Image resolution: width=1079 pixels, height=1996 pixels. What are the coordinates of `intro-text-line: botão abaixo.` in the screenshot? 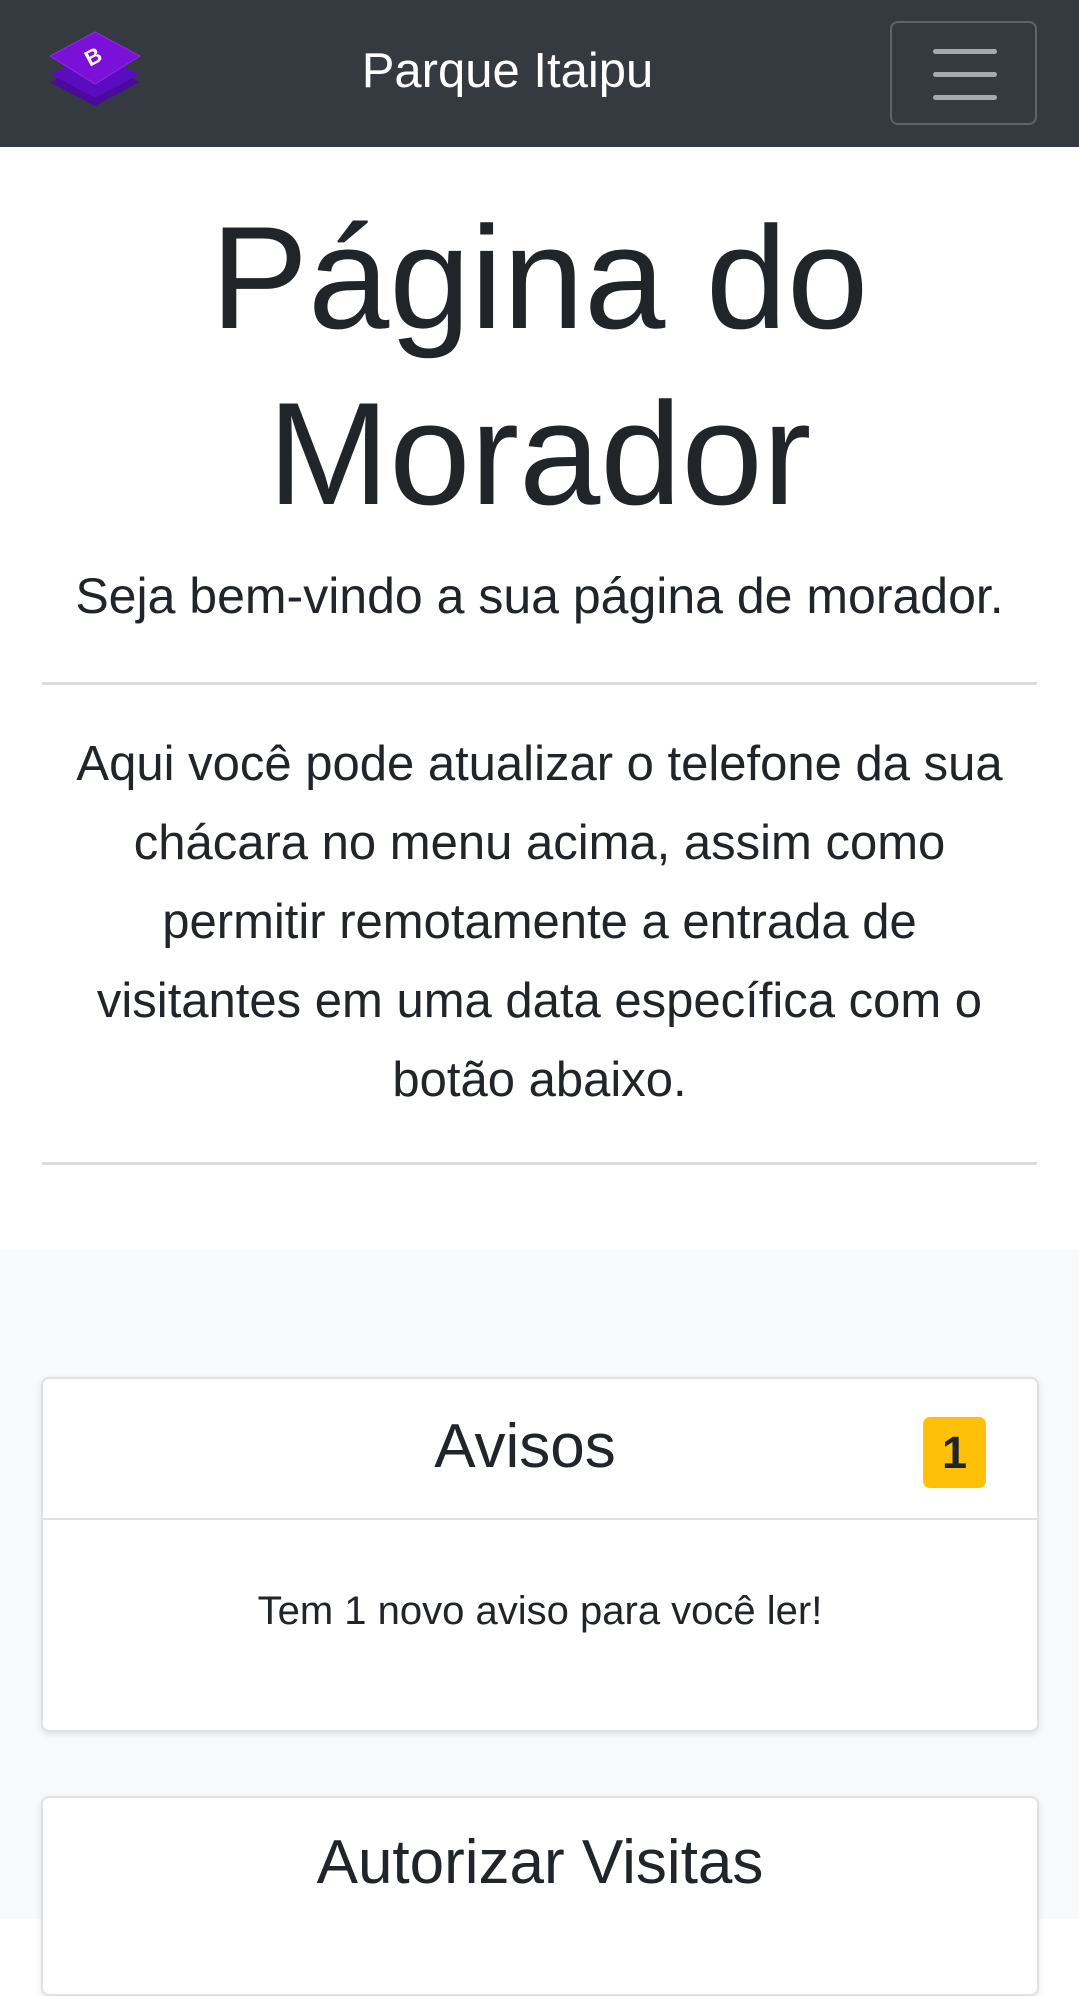 It's located at (539, 1080).